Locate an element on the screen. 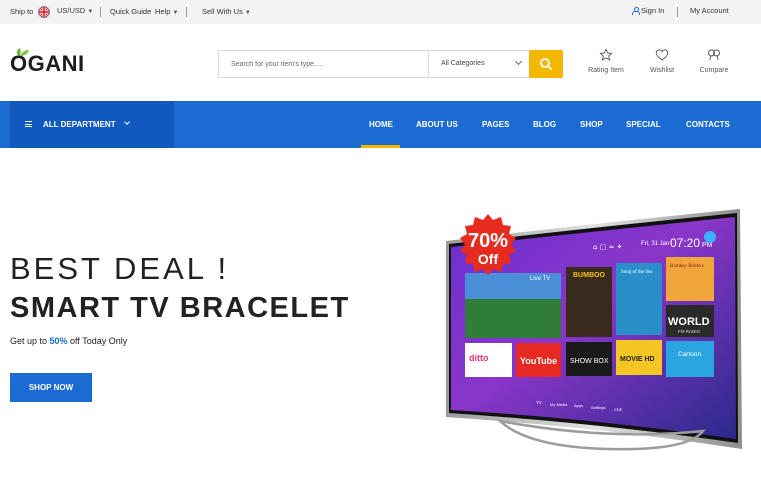 The height and width of the screenshot is (484, 761). nav-item-home: HOME is located at coordinates (381, 124).